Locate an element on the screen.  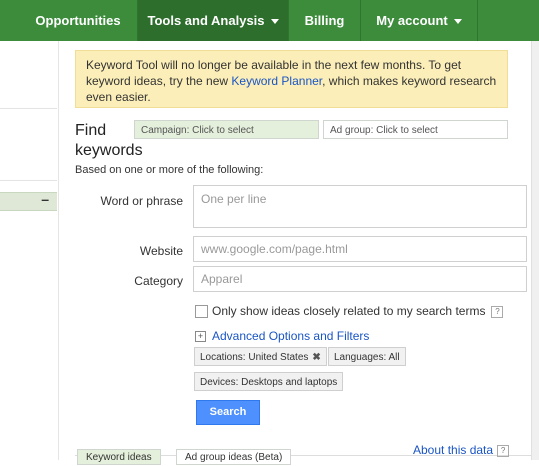
devices-filter-chip: Devices: Desktops and laptops is located at coordinates (269, 381).